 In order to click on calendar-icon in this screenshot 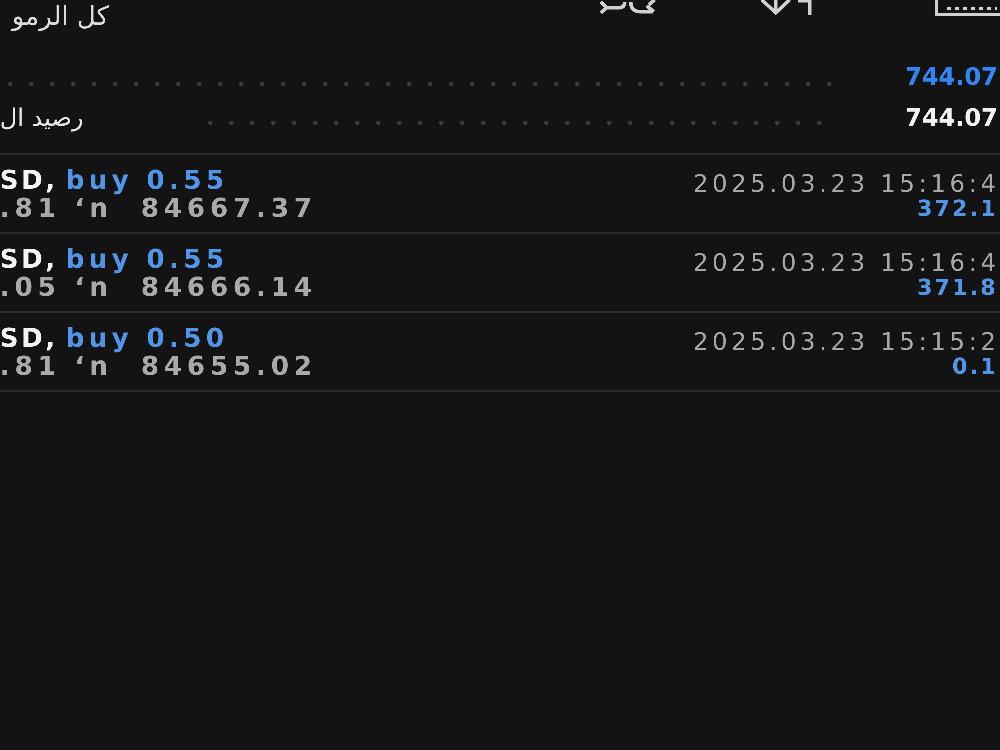, I will do `click(967, 8)`.